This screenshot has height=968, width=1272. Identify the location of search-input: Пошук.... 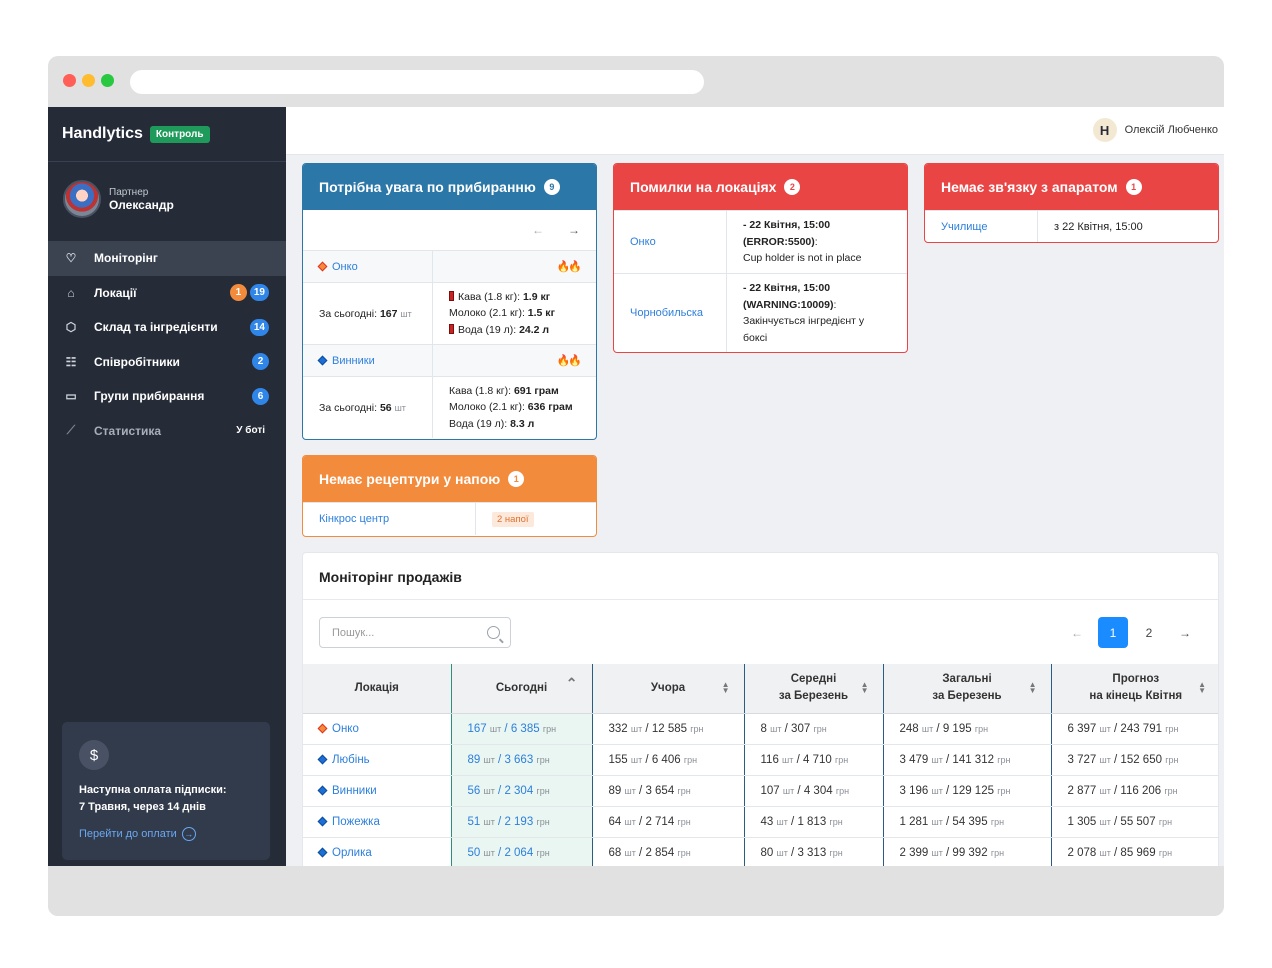
(415, 632).